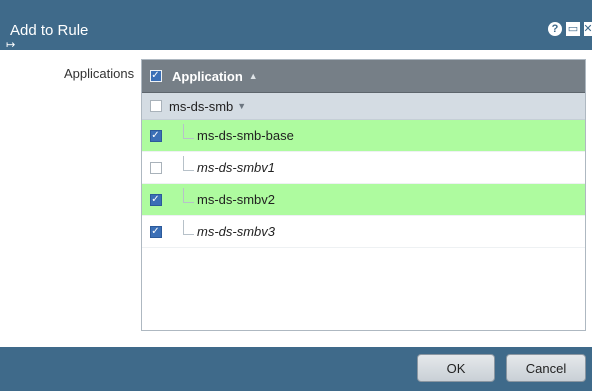 This screenshot has height=391, width=592. I want to click on column-header-application: Application, so click(207, 76).